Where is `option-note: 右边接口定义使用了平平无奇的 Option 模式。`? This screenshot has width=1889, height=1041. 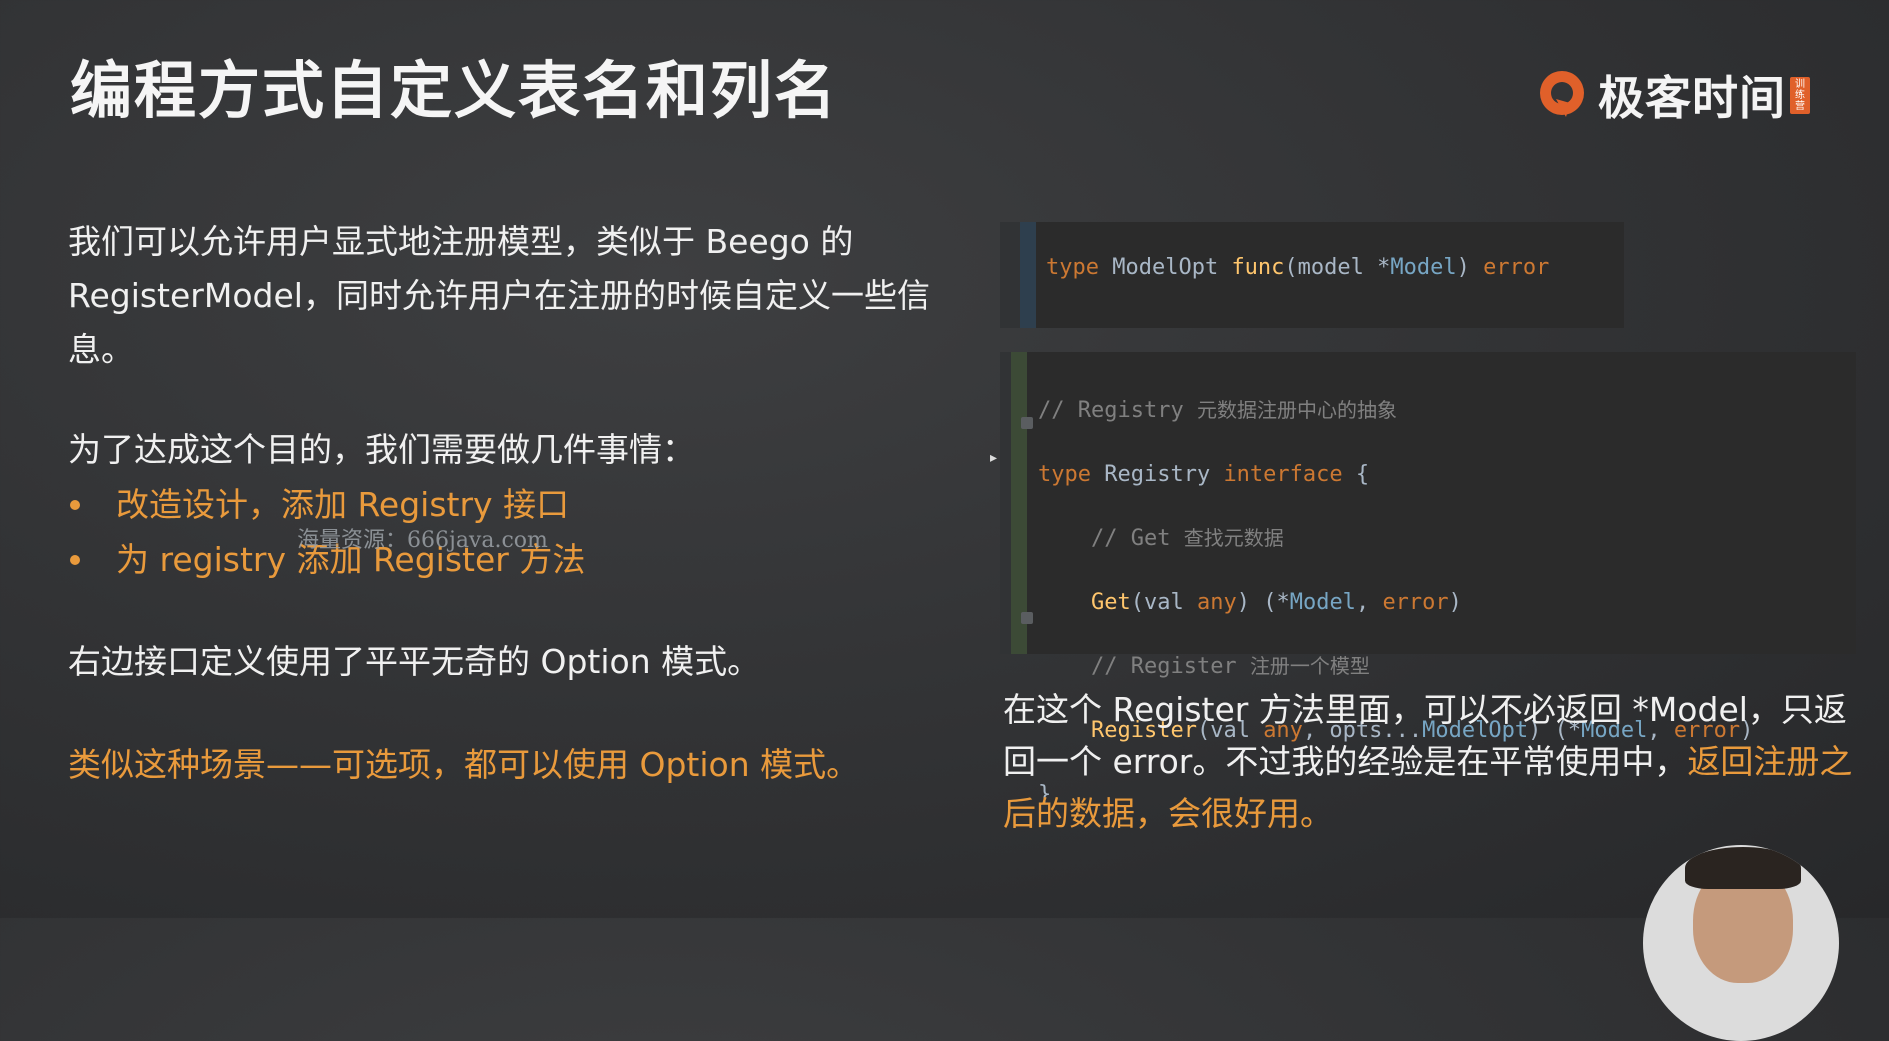
option-note: 右边接口定义使用了平平无奇的 Option 模式。 is located at coordinates (414, 661).